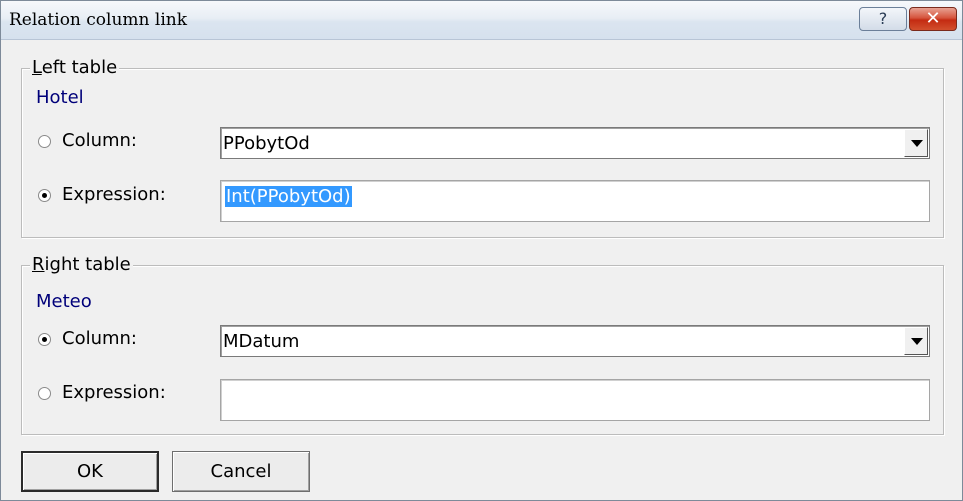 The width and height of the screenshot is (963, 501). I want to click on right-table-name: Meteo, so click(64, 301).